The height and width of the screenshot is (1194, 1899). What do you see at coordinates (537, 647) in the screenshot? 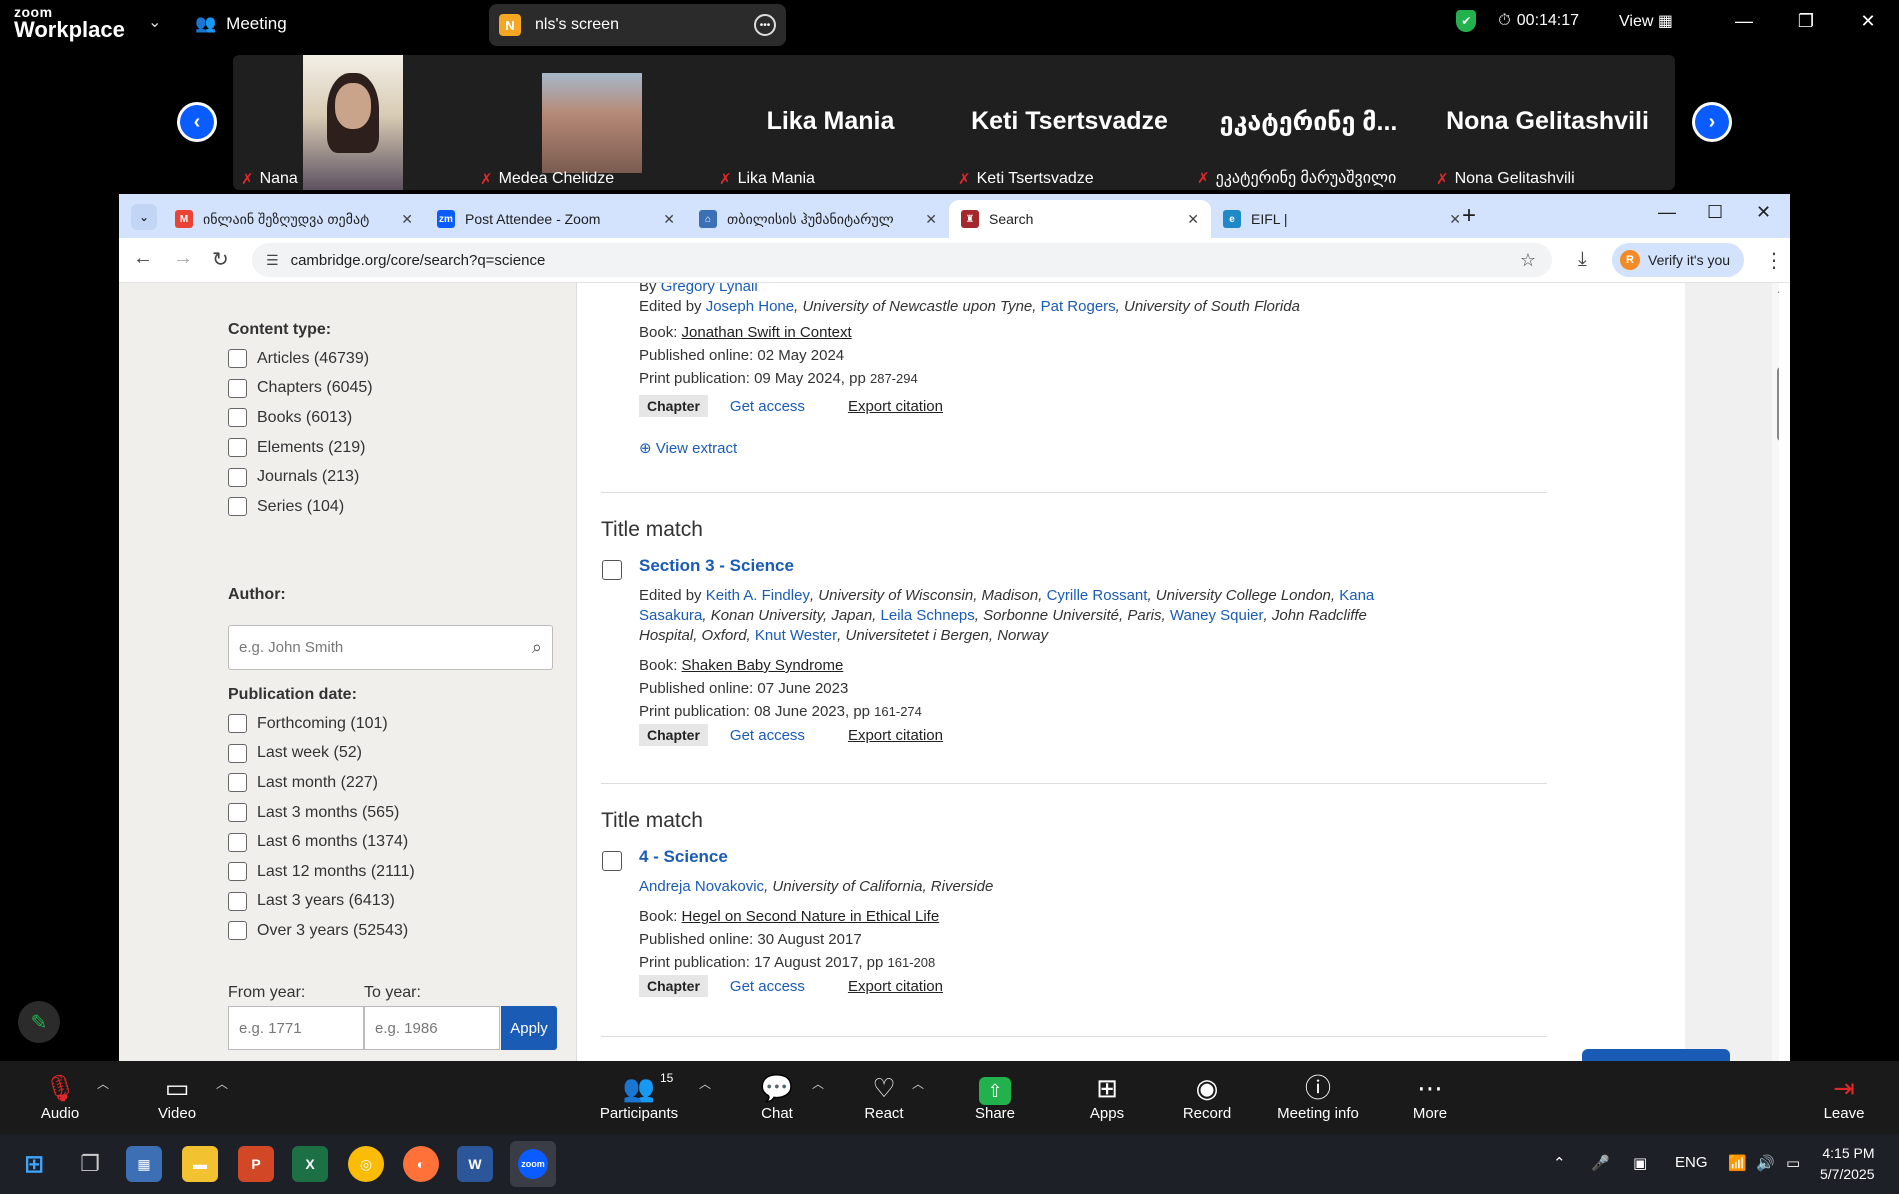
I see `search-icon: ⌕` at bounding box center [537, 647].